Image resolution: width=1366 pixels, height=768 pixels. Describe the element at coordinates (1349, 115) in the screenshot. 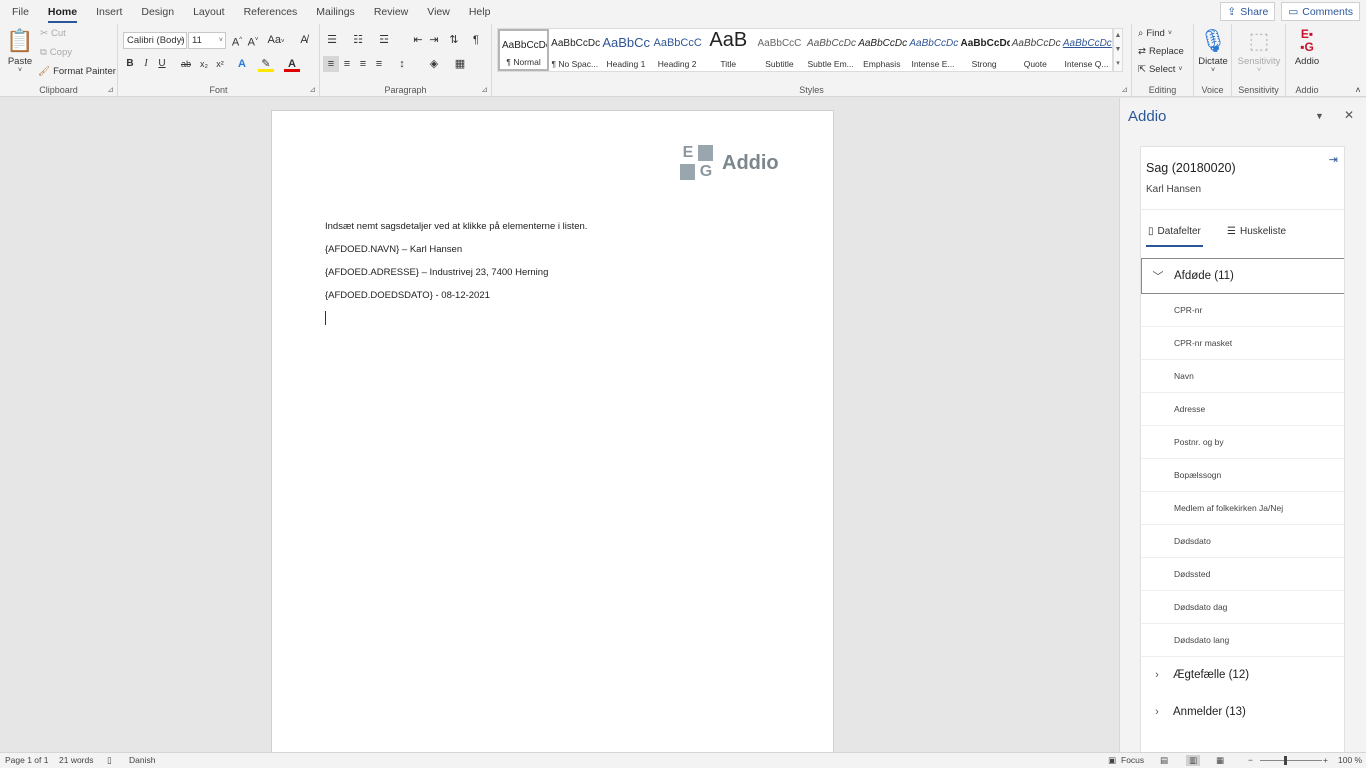

I see `close-icon: ✕` at that location.